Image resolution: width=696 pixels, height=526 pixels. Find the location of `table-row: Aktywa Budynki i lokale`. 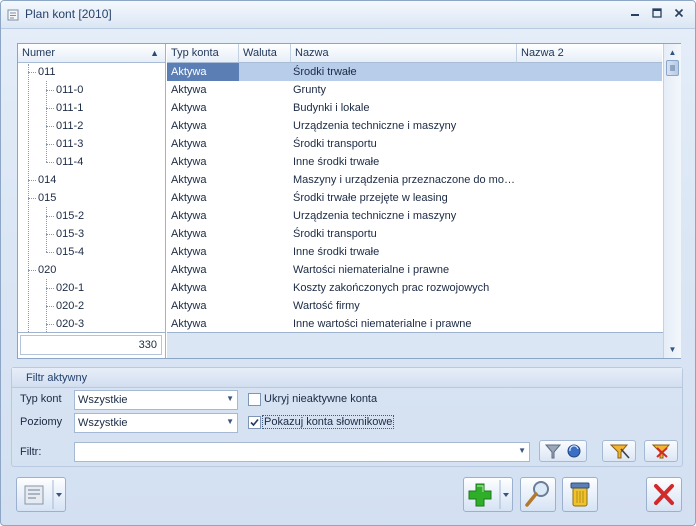

table-row: Aktywa Budynki i lokale is located at coordinates (414, 108).